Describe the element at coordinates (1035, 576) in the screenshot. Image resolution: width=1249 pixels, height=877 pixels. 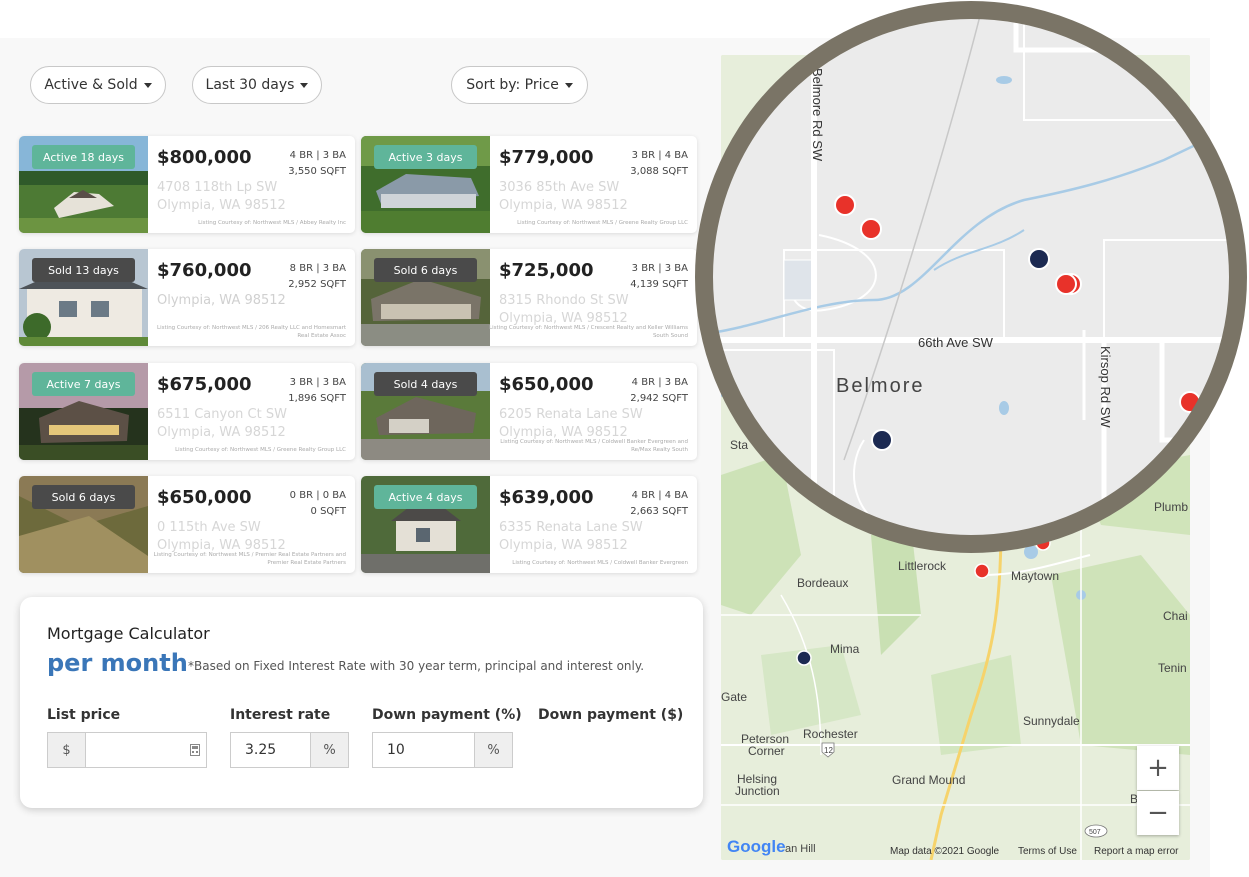
I see `map-label: Maytown` at that location.